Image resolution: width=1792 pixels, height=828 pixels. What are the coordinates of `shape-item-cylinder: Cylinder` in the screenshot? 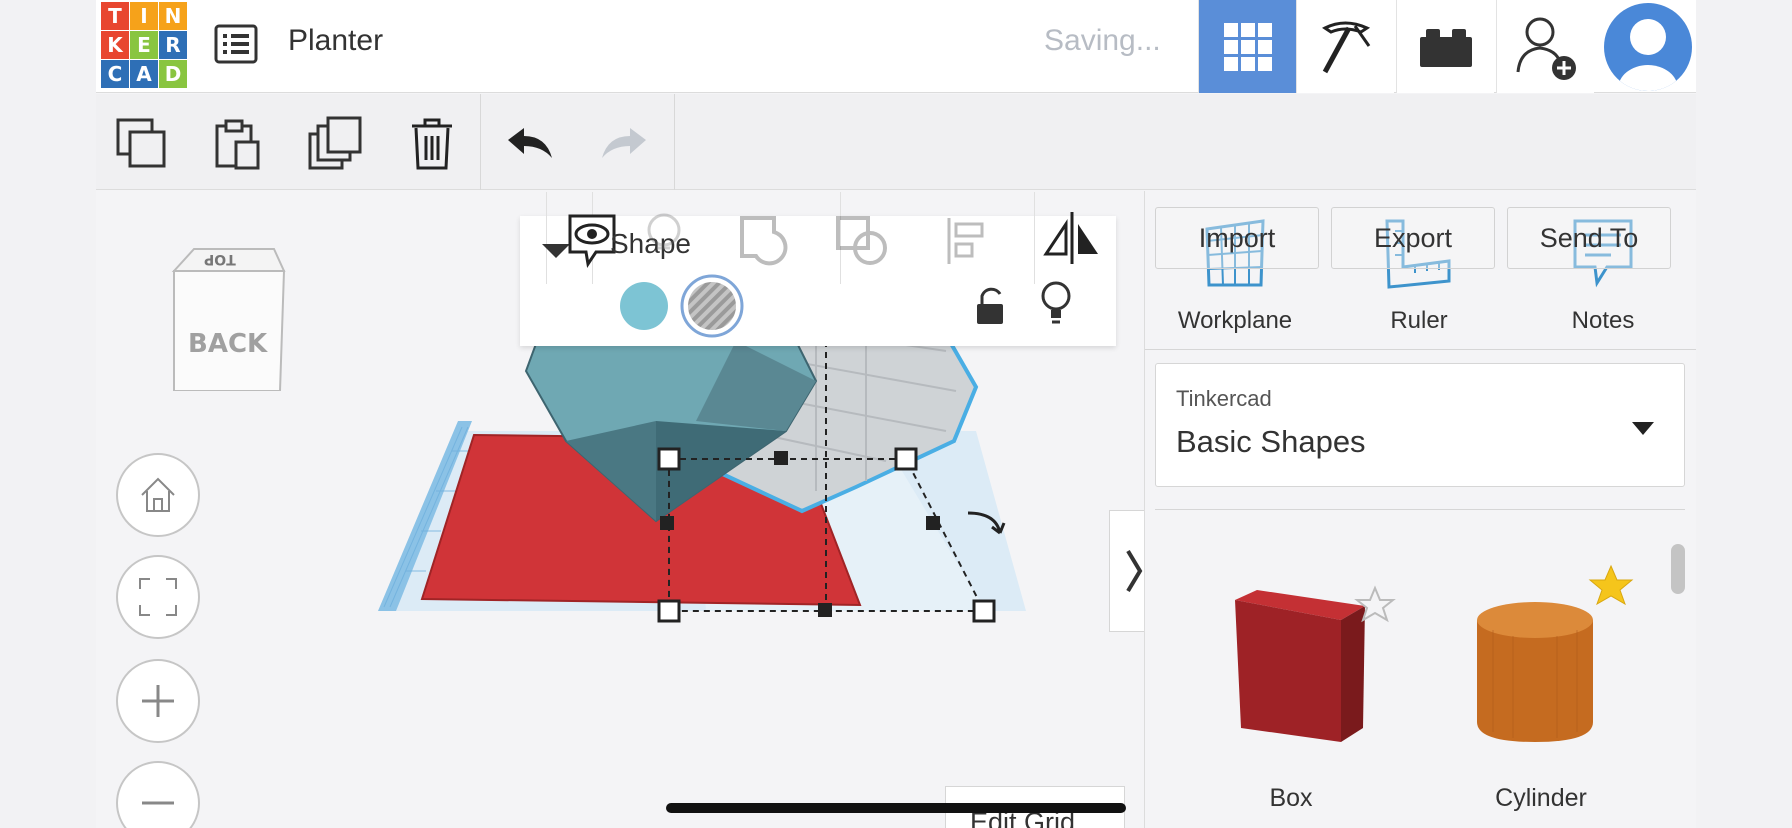 It's located at (1541, 681).